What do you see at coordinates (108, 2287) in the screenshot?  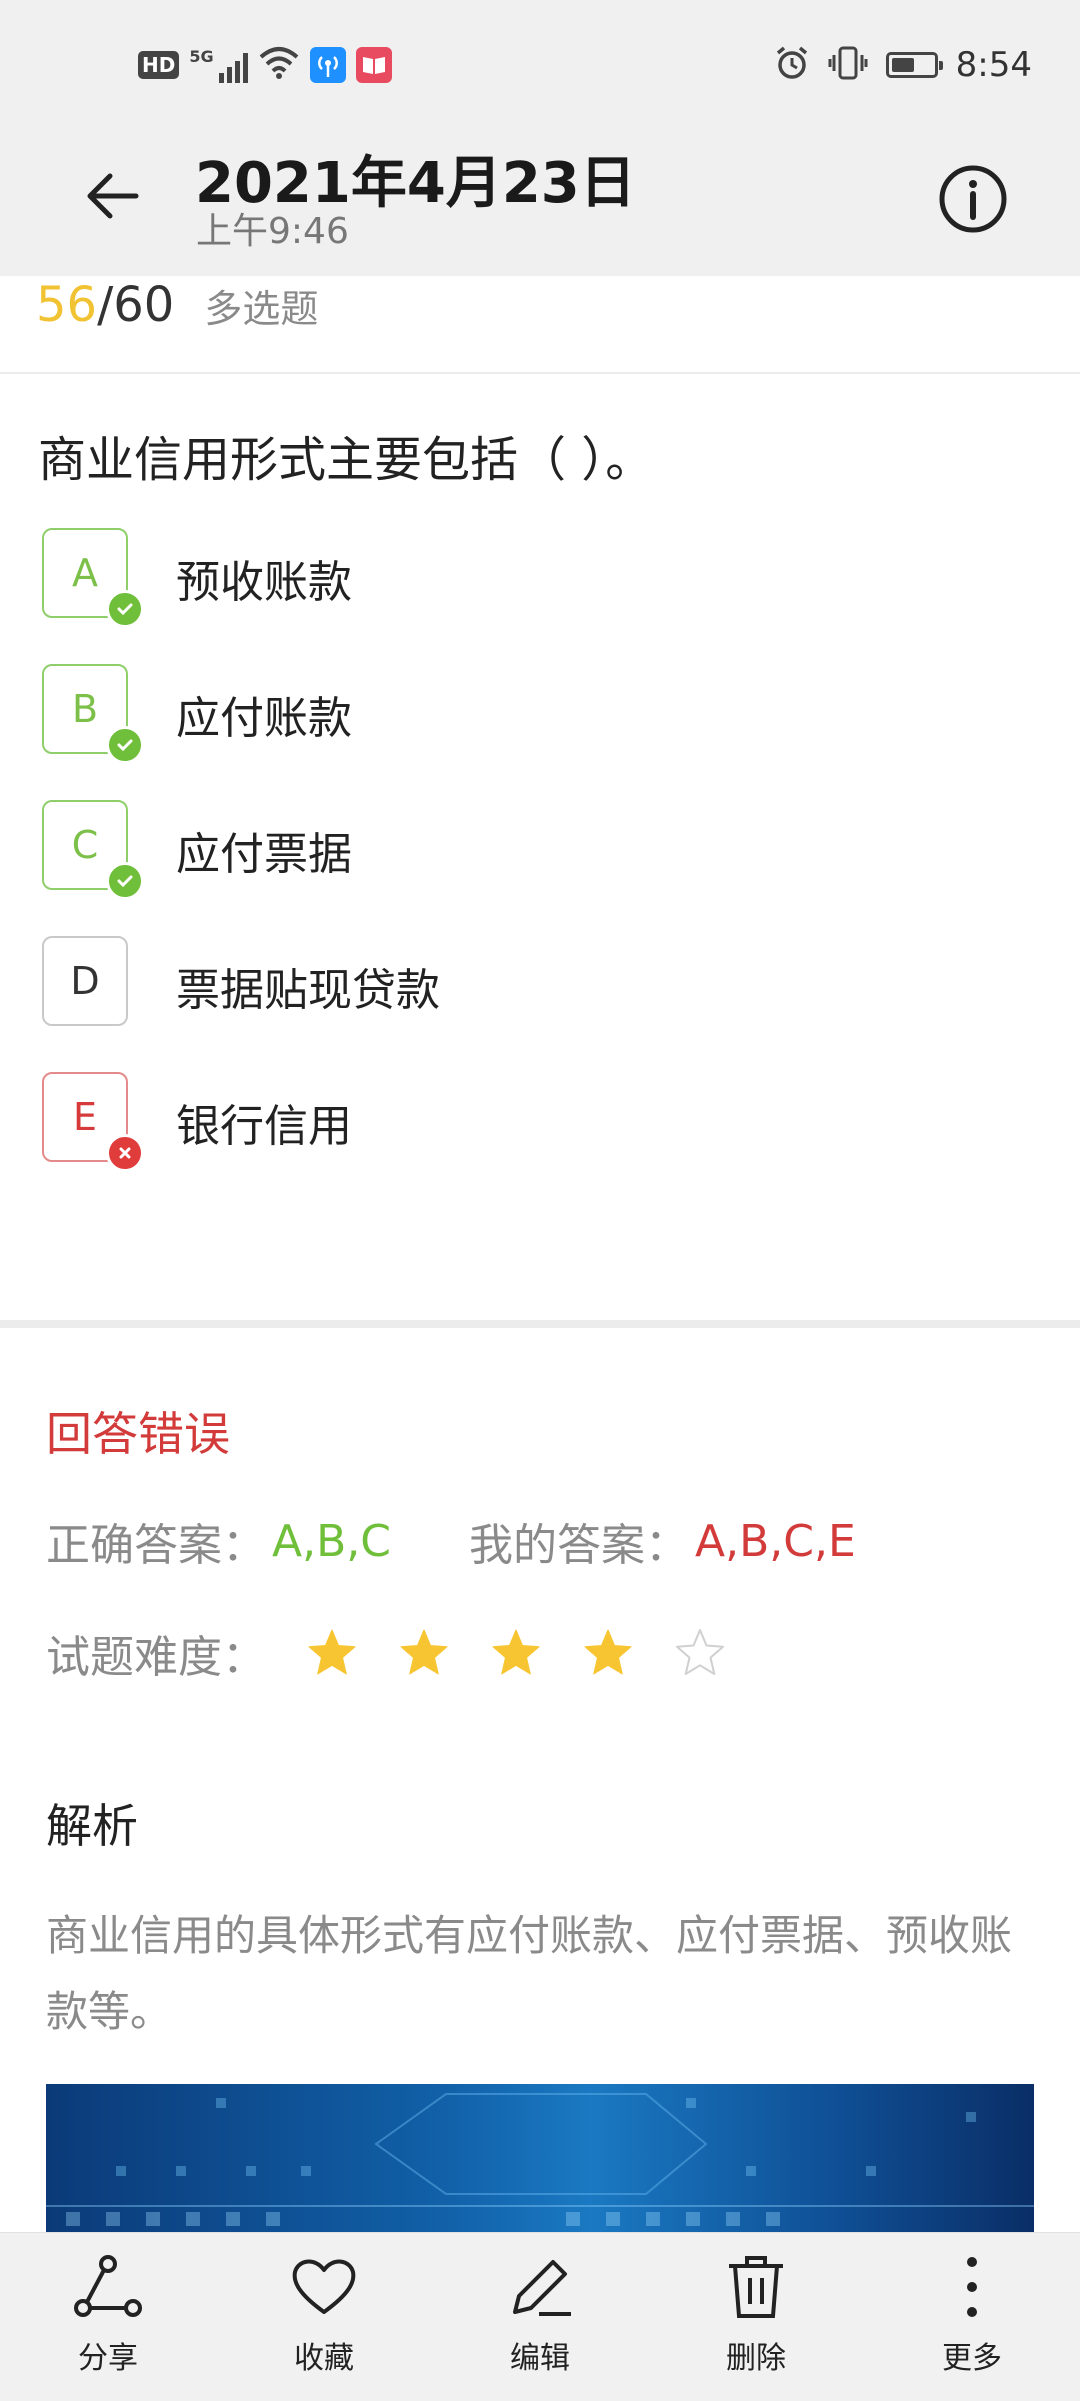 I see `share-icon` at bounding box center [108, 2287].